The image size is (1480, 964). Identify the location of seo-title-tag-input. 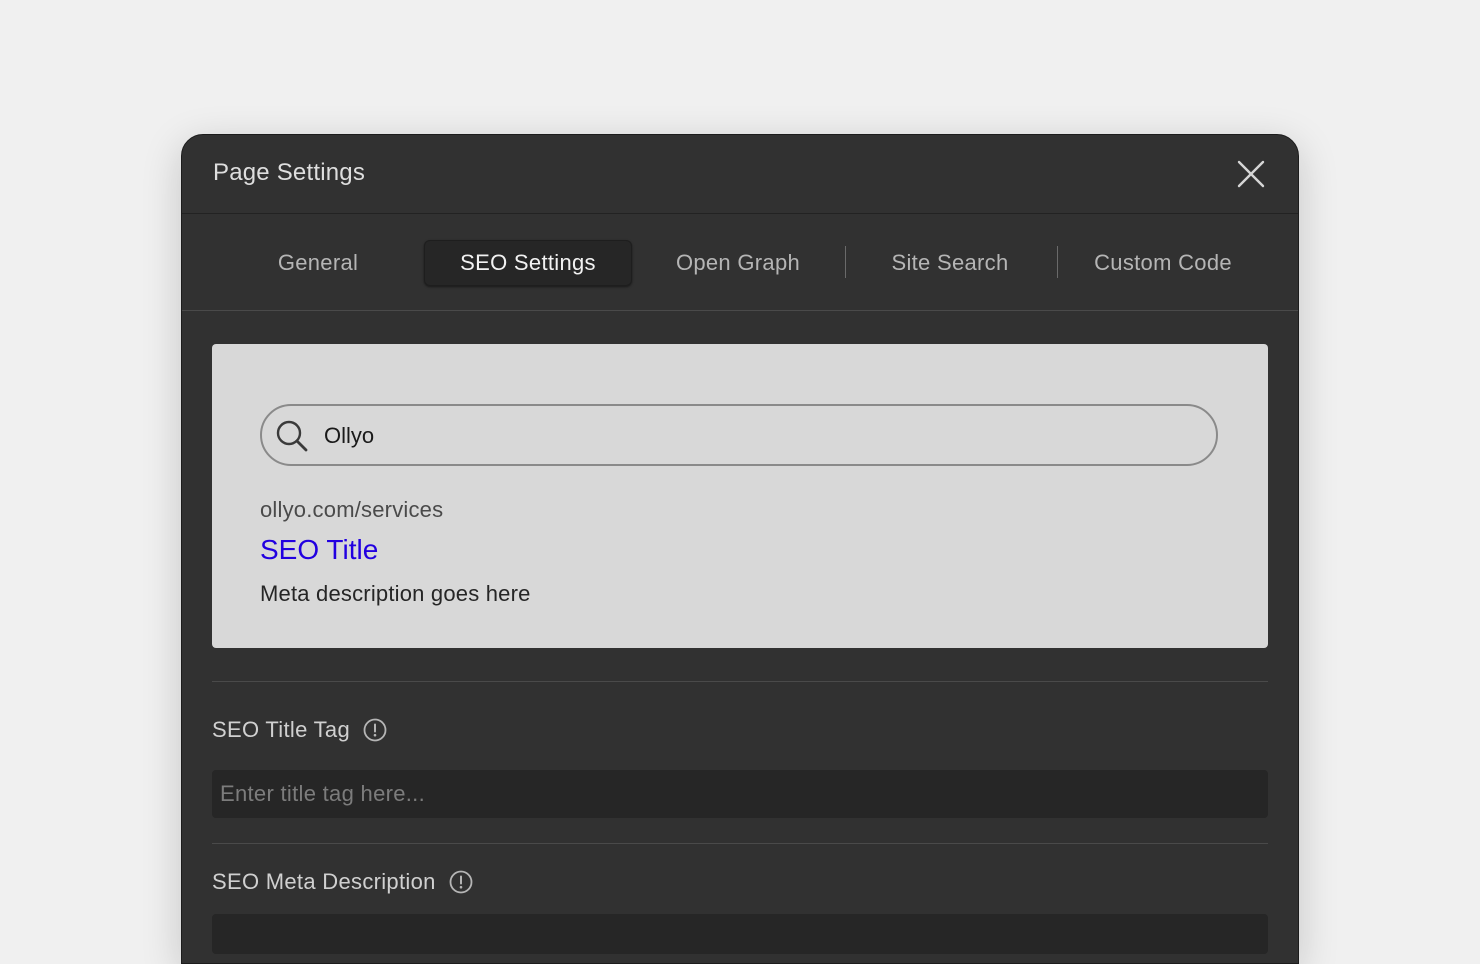
(740, 794).